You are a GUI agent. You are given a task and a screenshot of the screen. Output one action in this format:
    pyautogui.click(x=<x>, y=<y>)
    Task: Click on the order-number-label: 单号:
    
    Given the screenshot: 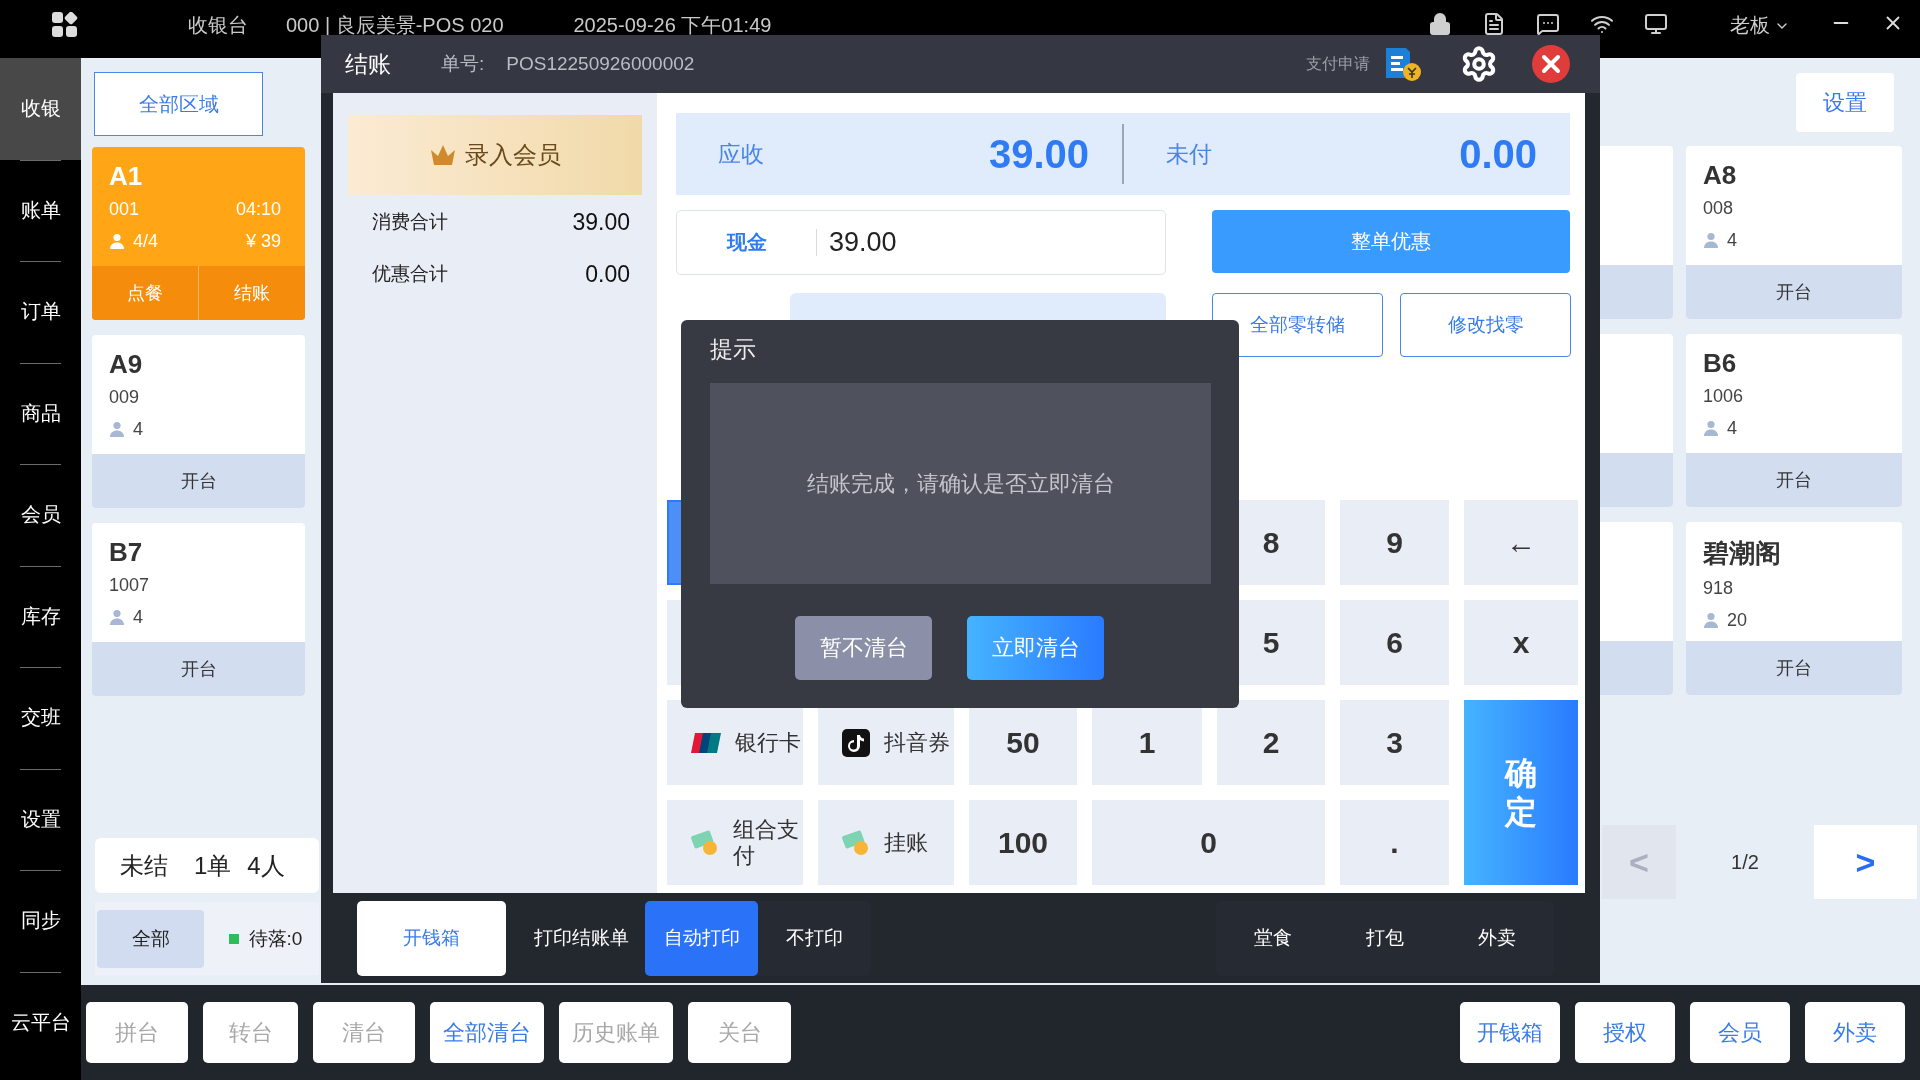 What is the action you would take?
    pyautogui.click(x=463, y=64)
    